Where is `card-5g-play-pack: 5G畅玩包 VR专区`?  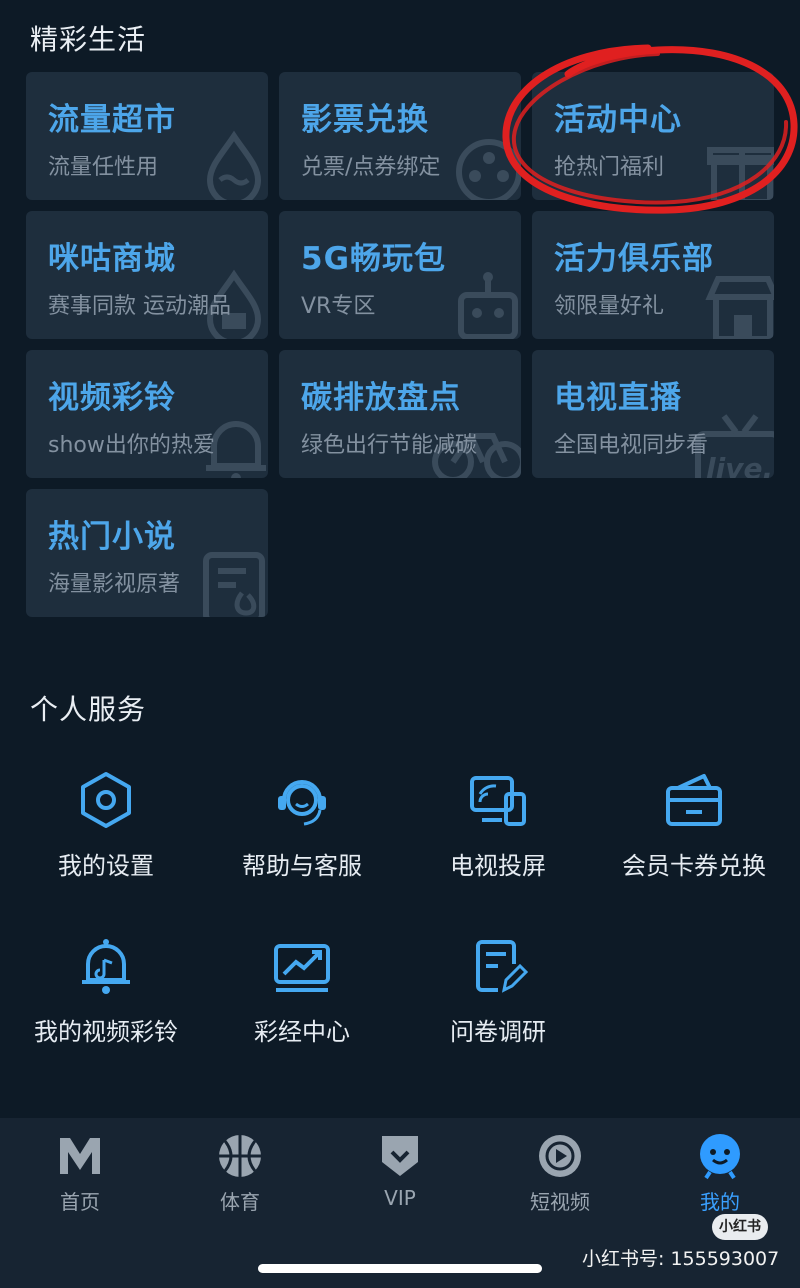 card-5g-play-pack: 5G畅玩包 VR专区 is located at coordinates (400, 275).